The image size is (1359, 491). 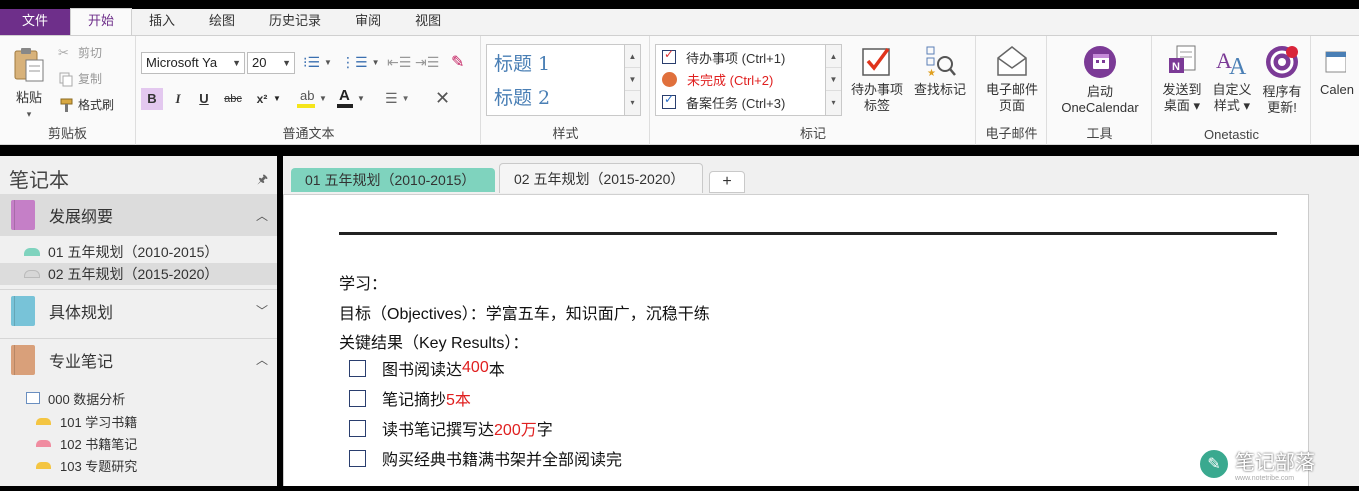 What do you see at coordinates (522, 96) in the screenshot?
I see `style-heading-2: 标题 2` at bounding box center [522, 96].